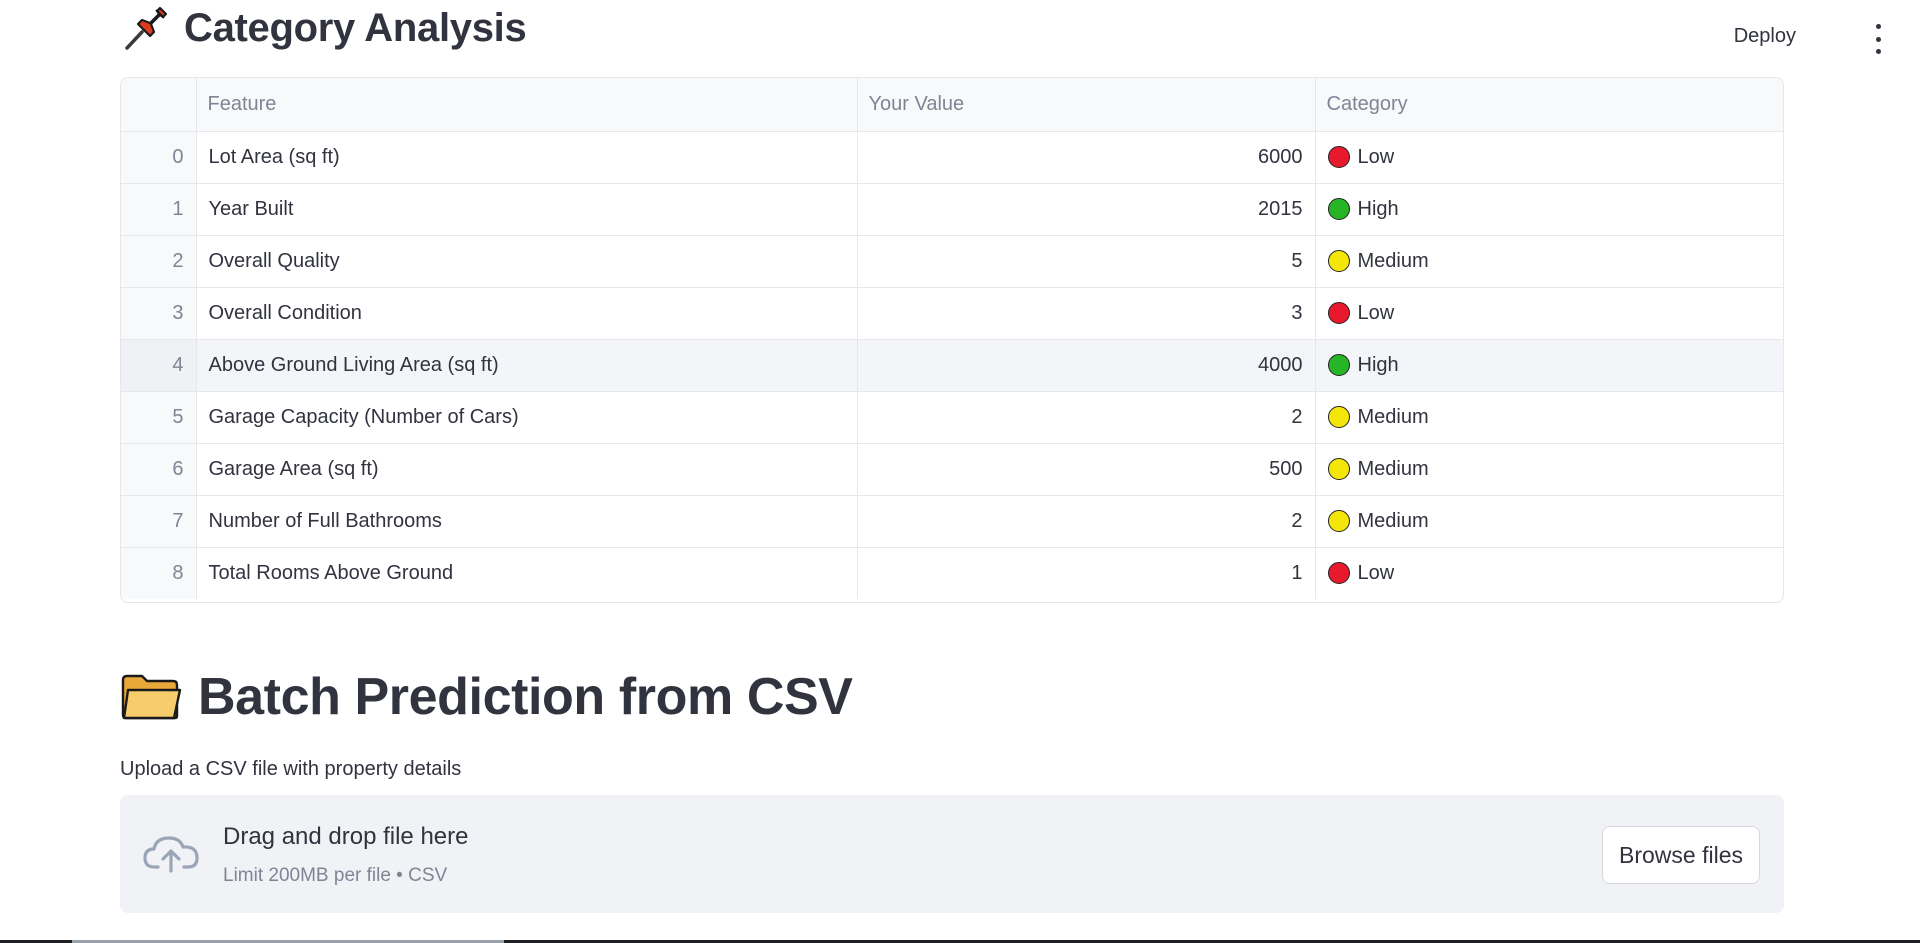 The width and height of the screenshot is (1920, 943). I want to click on cell-feature: Above Ground Living Area (sq ft), so click(527, 365).